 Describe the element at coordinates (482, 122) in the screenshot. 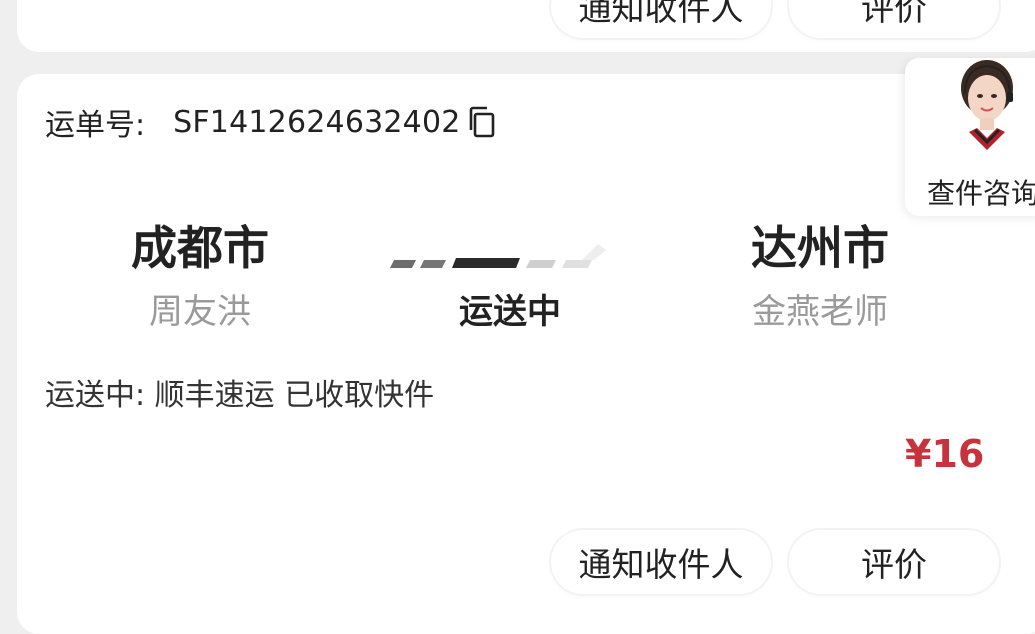

I see `copy-icon` at that location.